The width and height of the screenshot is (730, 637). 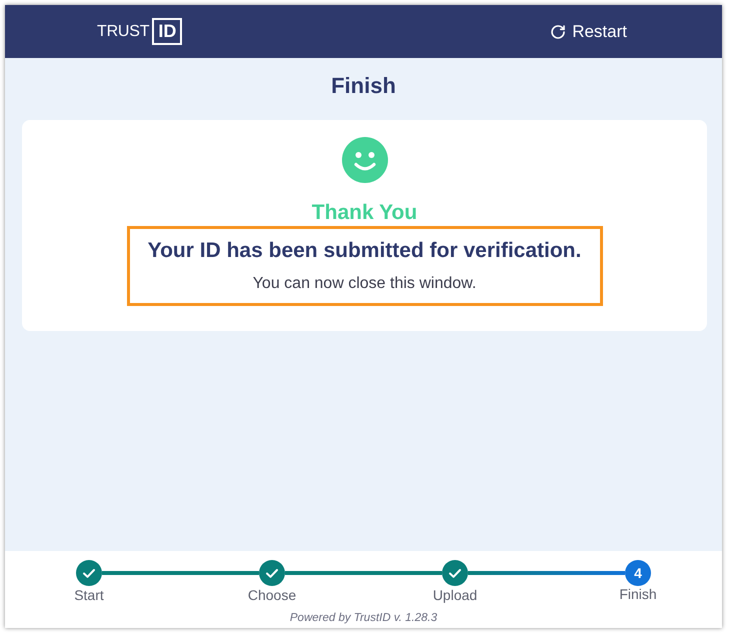 I want to click on step-label: Upload, so click(x=455, y=595).